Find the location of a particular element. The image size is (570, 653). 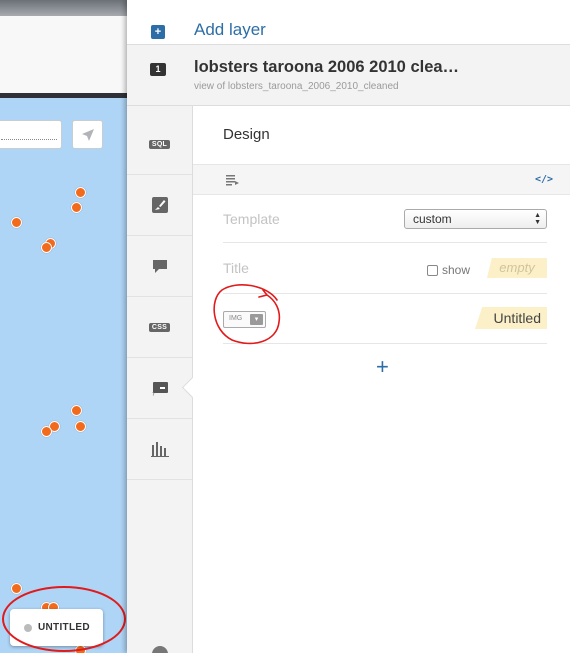

legend-item-name-input: Untitled is located at coordinates (511, 318).